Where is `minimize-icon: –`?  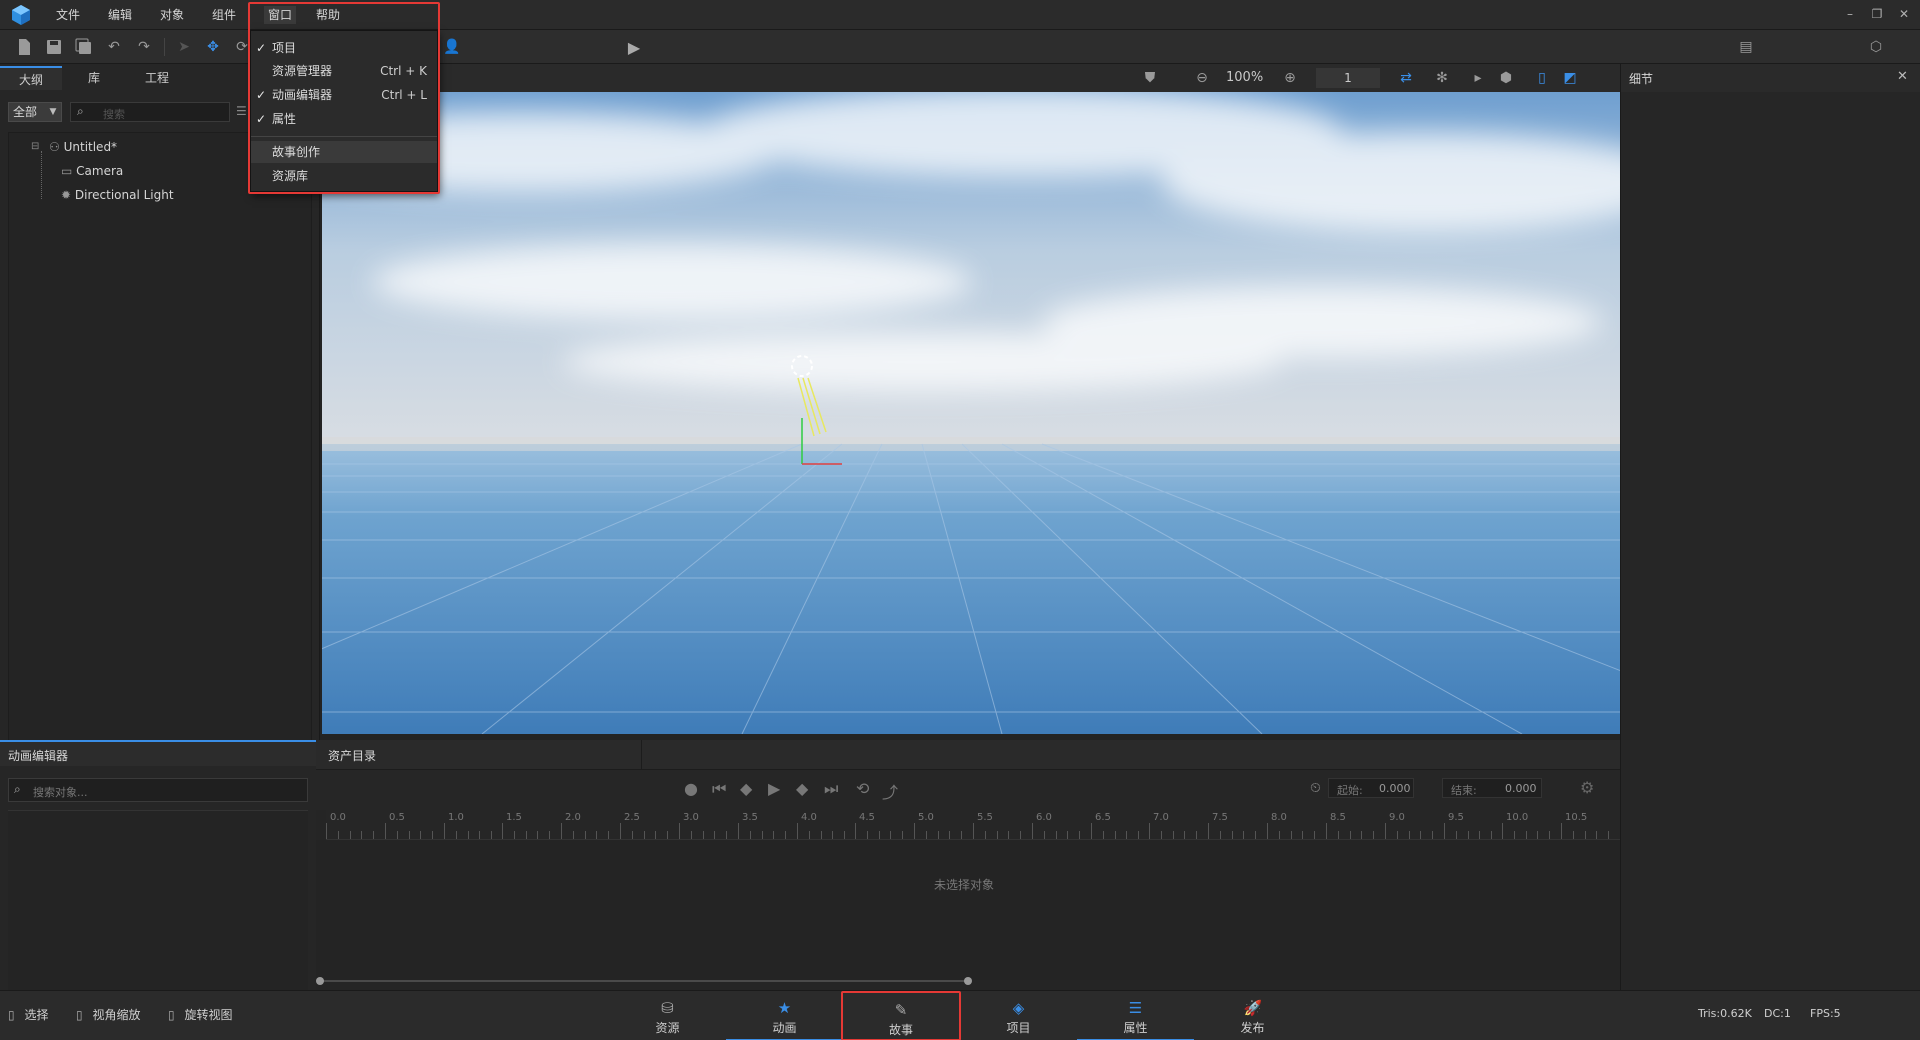 minimize-icon: – is located at coordinates (1850, 14).